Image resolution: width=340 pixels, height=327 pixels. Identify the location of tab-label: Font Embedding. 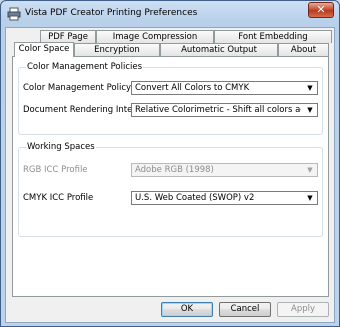
(273, 37).